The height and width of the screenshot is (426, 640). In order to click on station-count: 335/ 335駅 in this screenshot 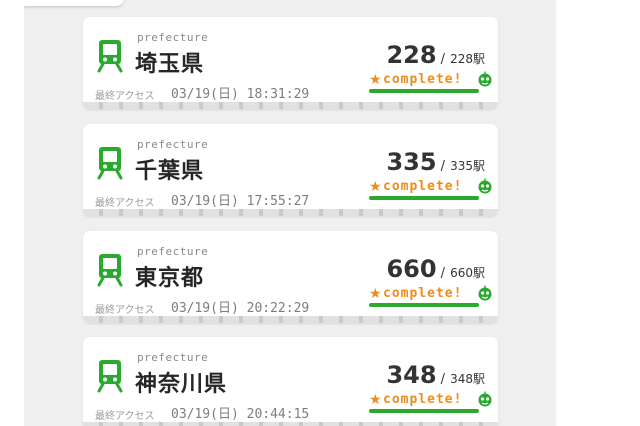, I will do `click(435, 162)`.